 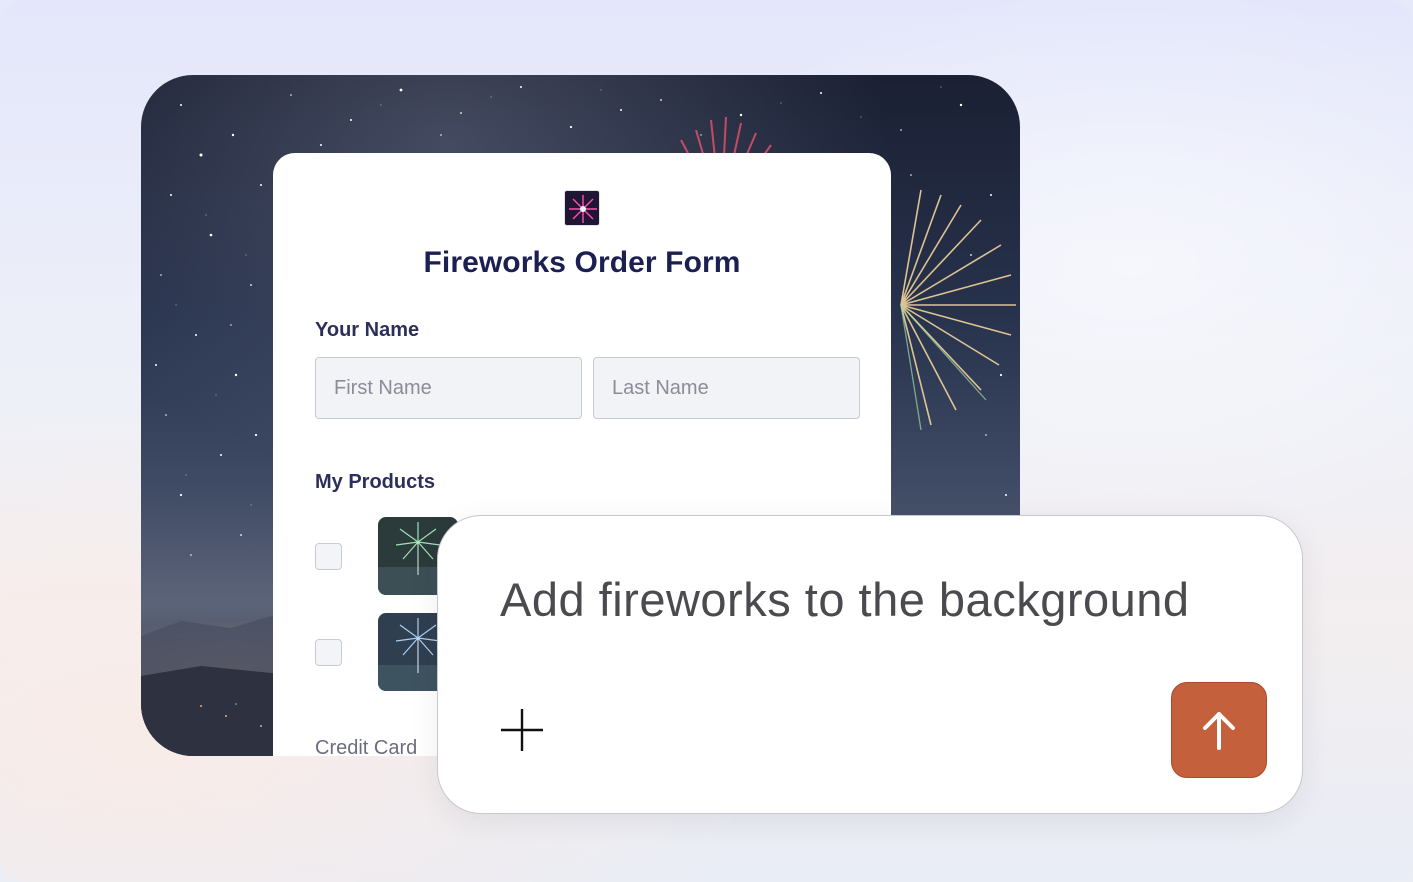 What do you see at coordinates (726, 388) in the screenshot?
I see `last-name-input` at bounding box center [726, 388].